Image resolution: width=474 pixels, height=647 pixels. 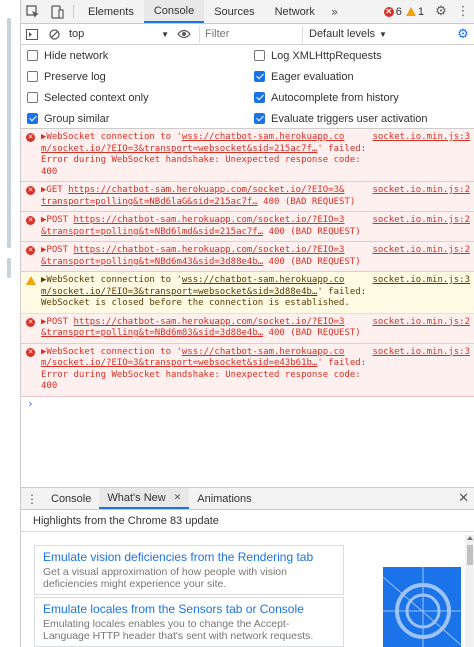 I want to click on drawer-scrollbar, so click(x=469, y=591).